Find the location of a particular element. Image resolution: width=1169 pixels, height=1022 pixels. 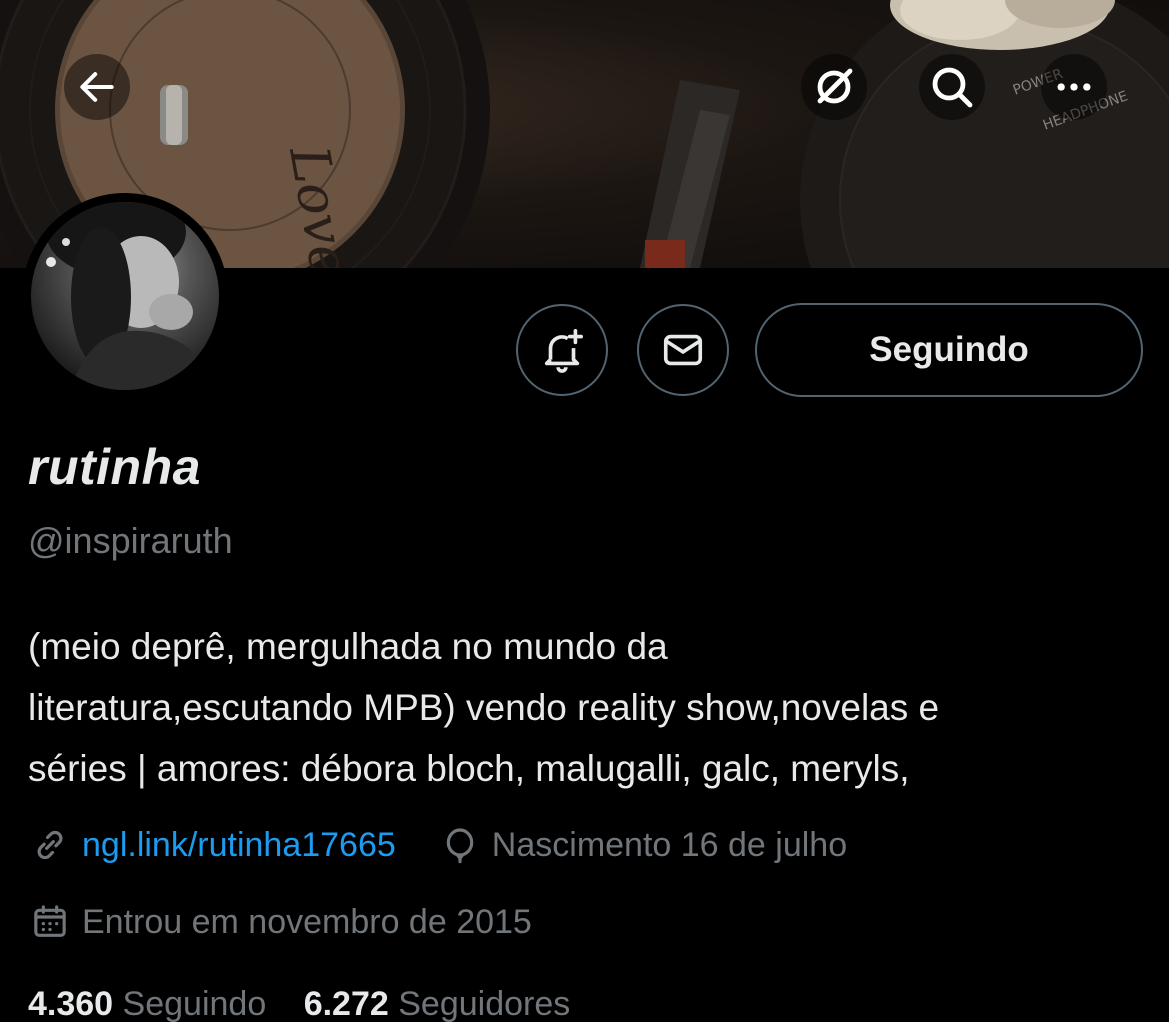

back-button is located at coordinates (97, 87).